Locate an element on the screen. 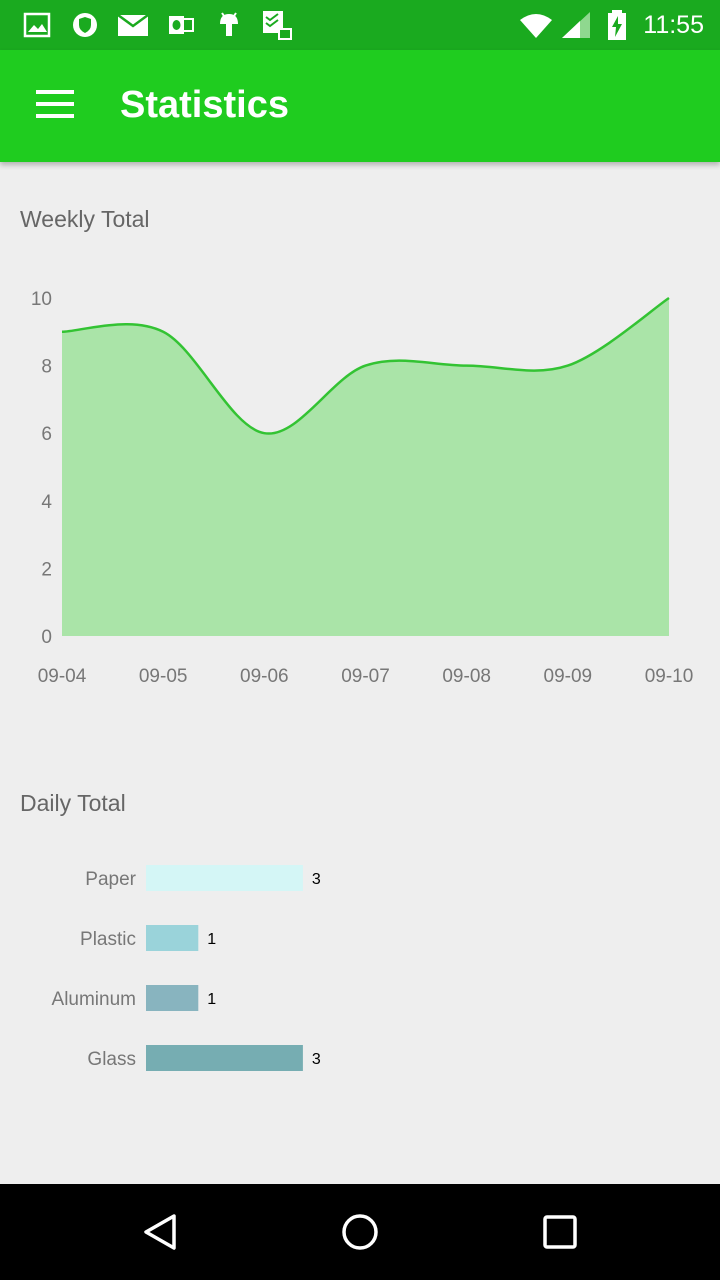 This screenshot has height=1280, width=720. y-tick-label: 2 is located at coordinates (46, 569).